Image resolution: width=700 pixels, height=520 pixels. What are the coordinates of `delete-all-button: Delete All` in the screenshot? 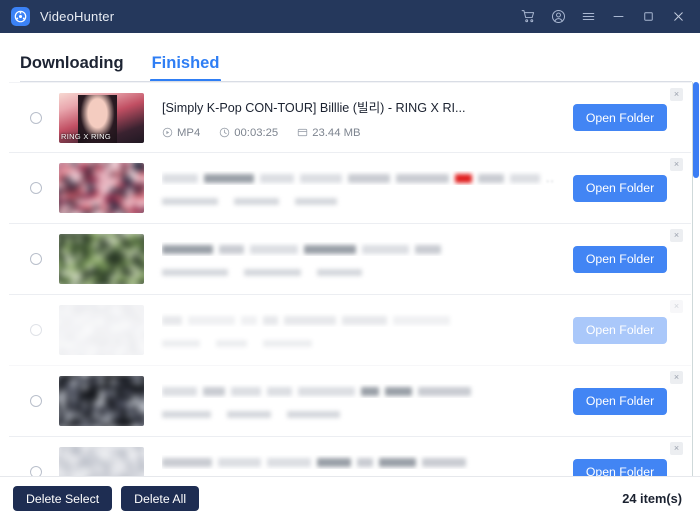 It's located at (160, 498).